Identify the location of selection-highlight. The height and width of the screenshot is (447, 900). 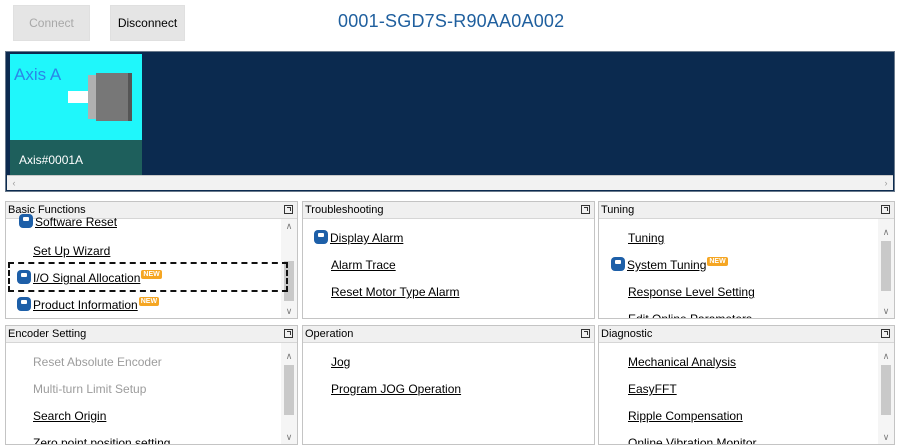
(148, 277).